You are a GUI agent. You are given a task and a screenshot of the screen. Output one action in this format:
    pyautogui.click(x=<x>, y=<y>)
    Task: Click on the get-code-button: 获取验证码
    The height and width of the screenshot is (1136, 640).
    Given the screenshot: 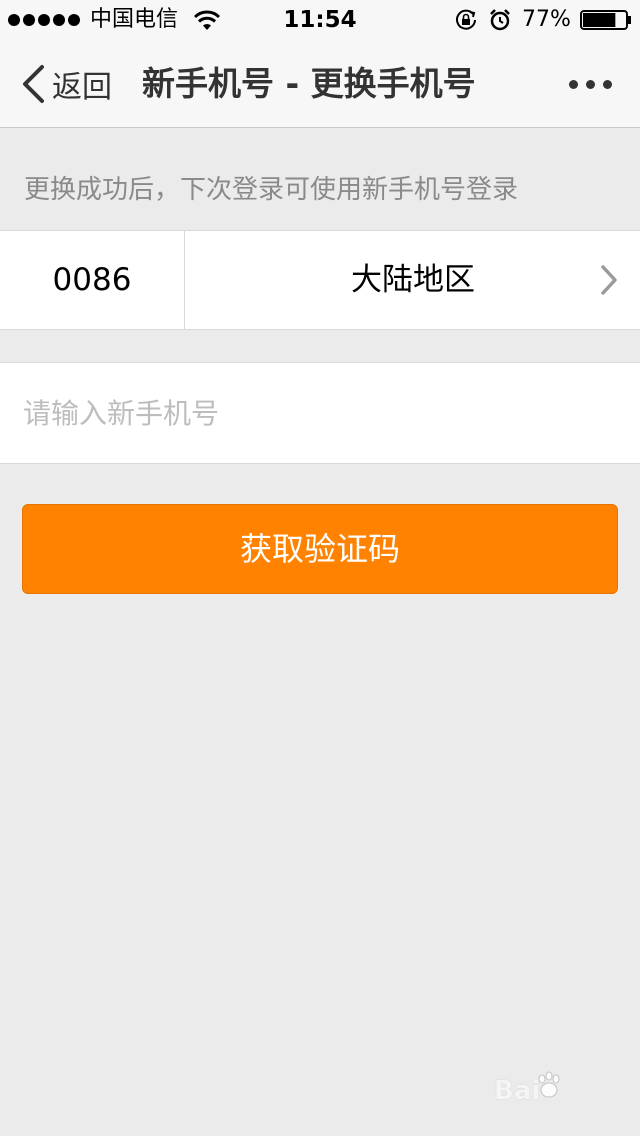 What is the action you would take?
    pyautogui.click(x=320, y=549)
    